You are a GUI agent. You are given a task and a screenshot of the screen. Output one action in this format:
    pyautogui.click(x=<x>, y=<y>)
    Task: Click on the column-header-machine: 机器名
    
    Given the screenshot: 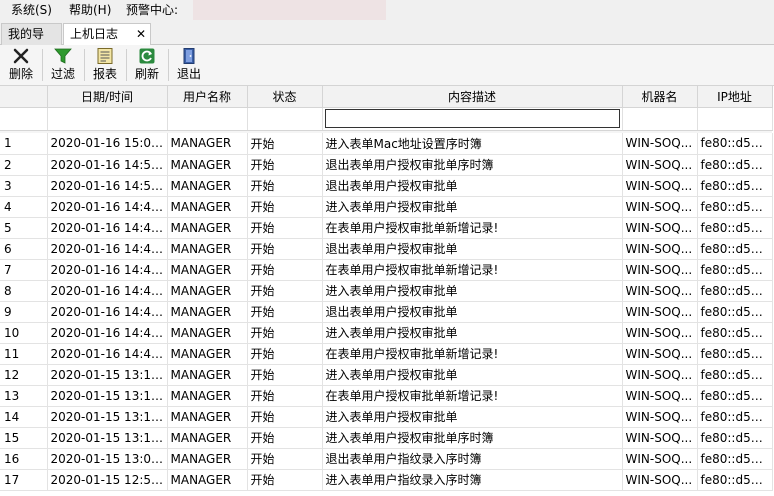 What is the action you would take?
    pyautogui.click(x=660, y=97)
    